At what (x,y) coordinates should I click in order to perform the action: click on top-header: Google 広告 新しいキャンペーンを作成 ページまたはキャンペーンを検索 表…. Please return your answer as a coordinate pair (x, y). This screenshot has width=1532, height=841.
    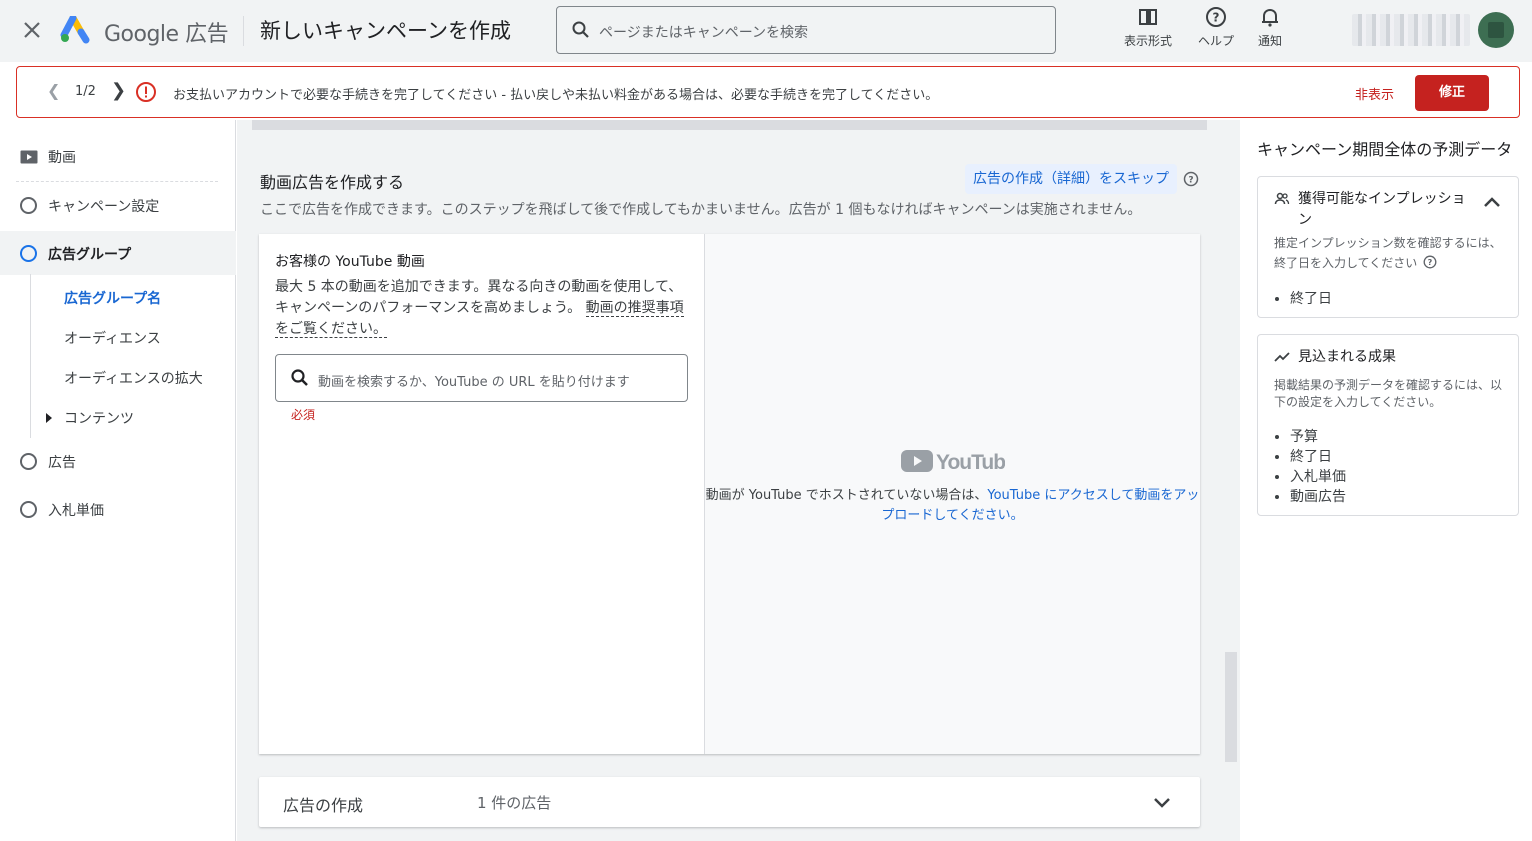
    Looking at the image, I should click on (766, 31).